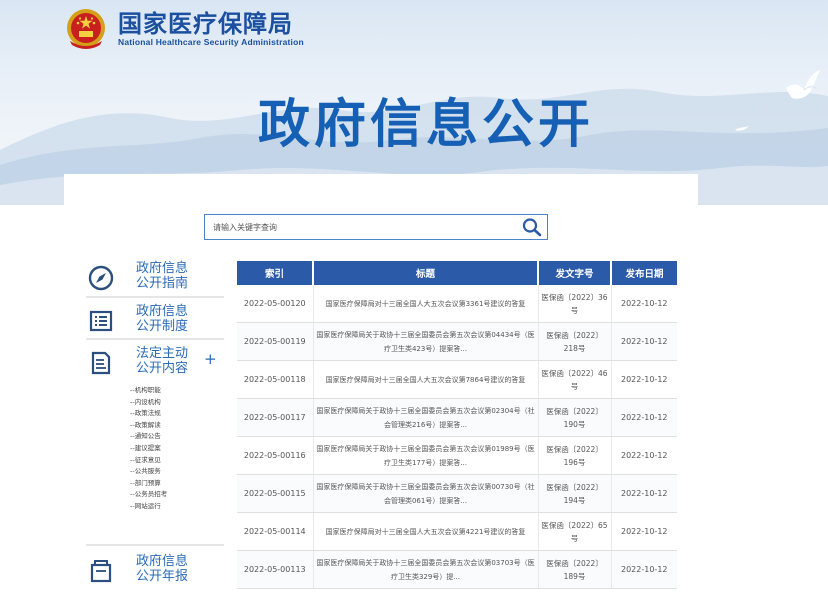 The width and height of the screenshot is (828, 598). What do you see at coordinates (148, 472) in the screenshot?
I see `sidebar-subitem: --公共服务` at bounding box center [148, 472].